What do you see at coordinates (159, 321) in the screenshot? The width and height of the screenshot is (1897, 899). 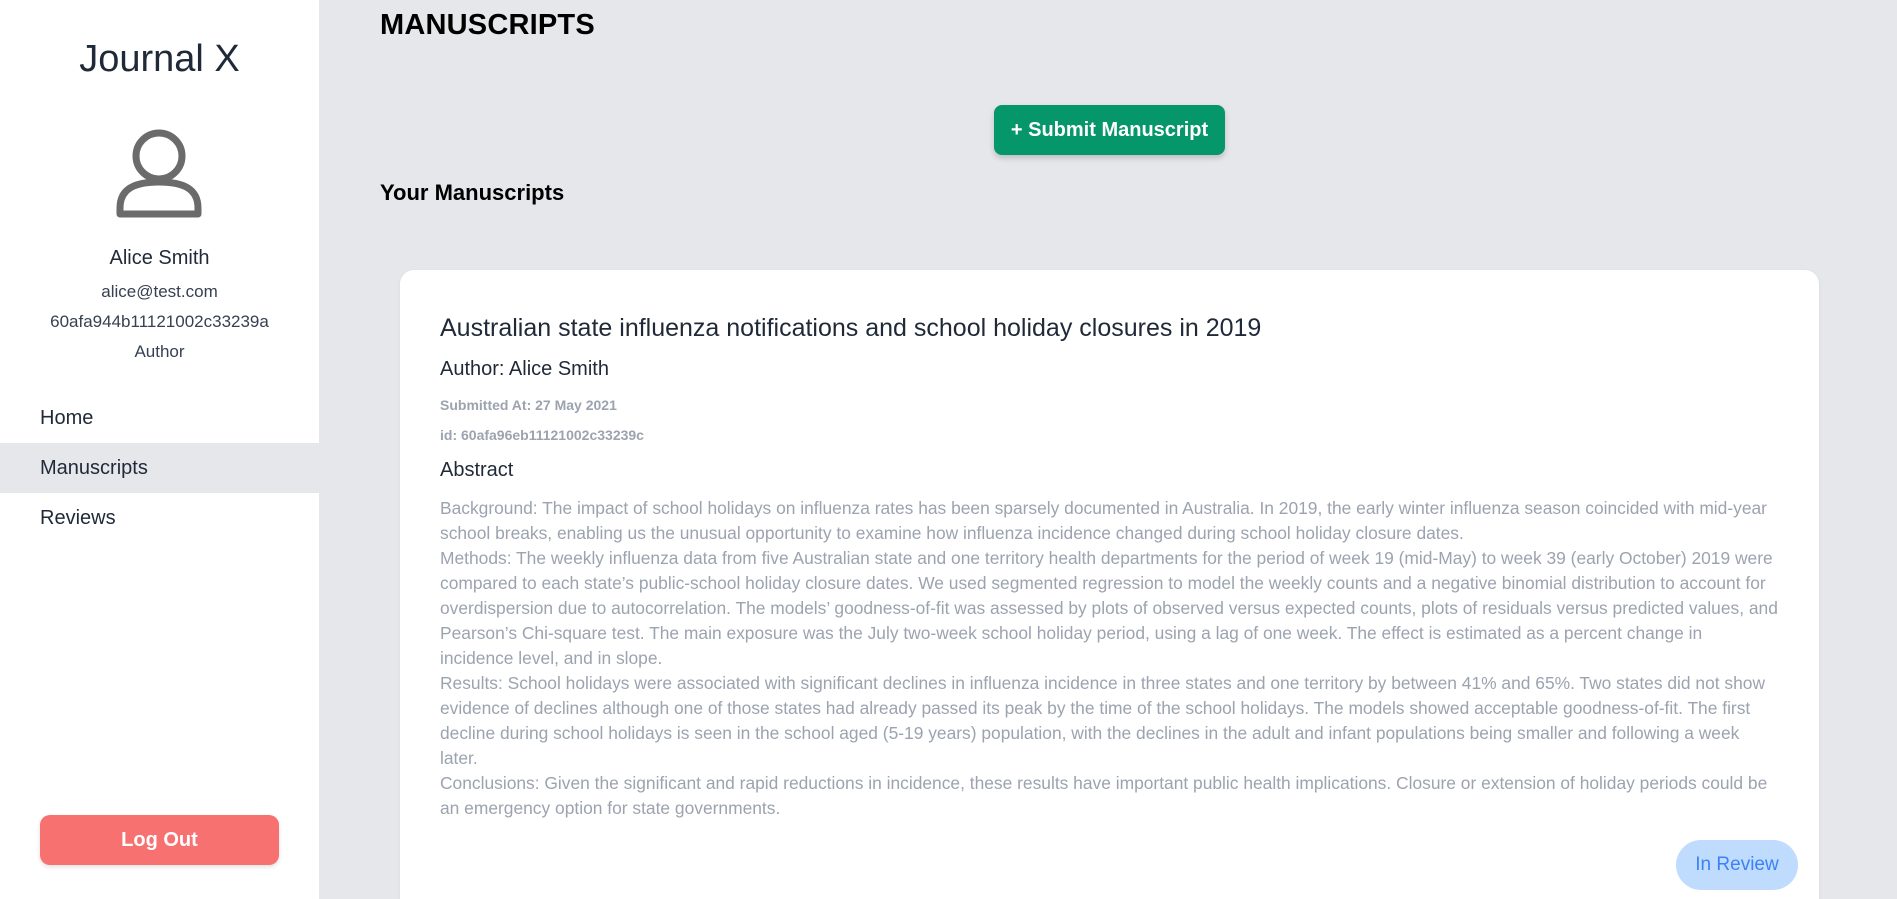 I see `user-id: 60afa944b11121002c33239a` at bounding box center [159, 321].